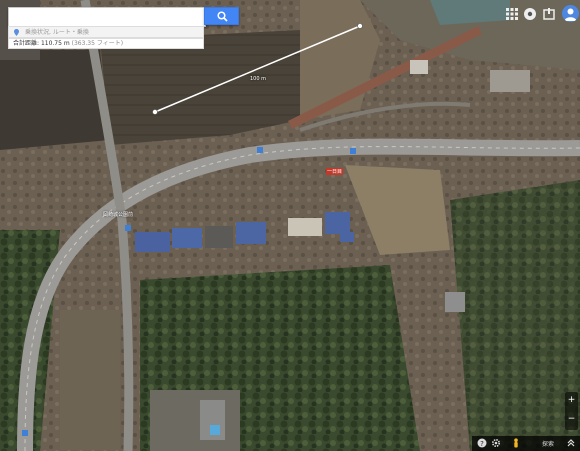 This screenshot has height=451, width=580. What do you see at coordinates (530, 14) in the screenshot?
I see `compass-icon` at bounding box center [530, 14].